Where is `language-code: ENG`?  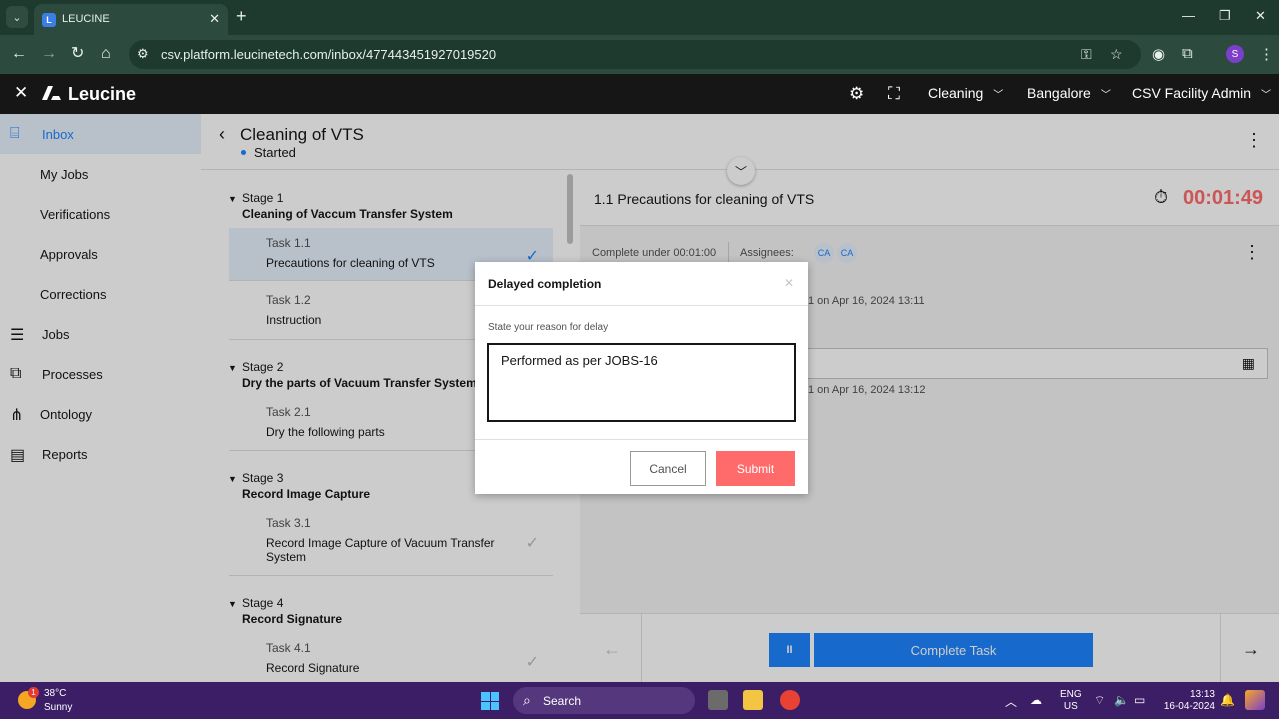
language-code: ENG is located at coordinates (1071, 694).